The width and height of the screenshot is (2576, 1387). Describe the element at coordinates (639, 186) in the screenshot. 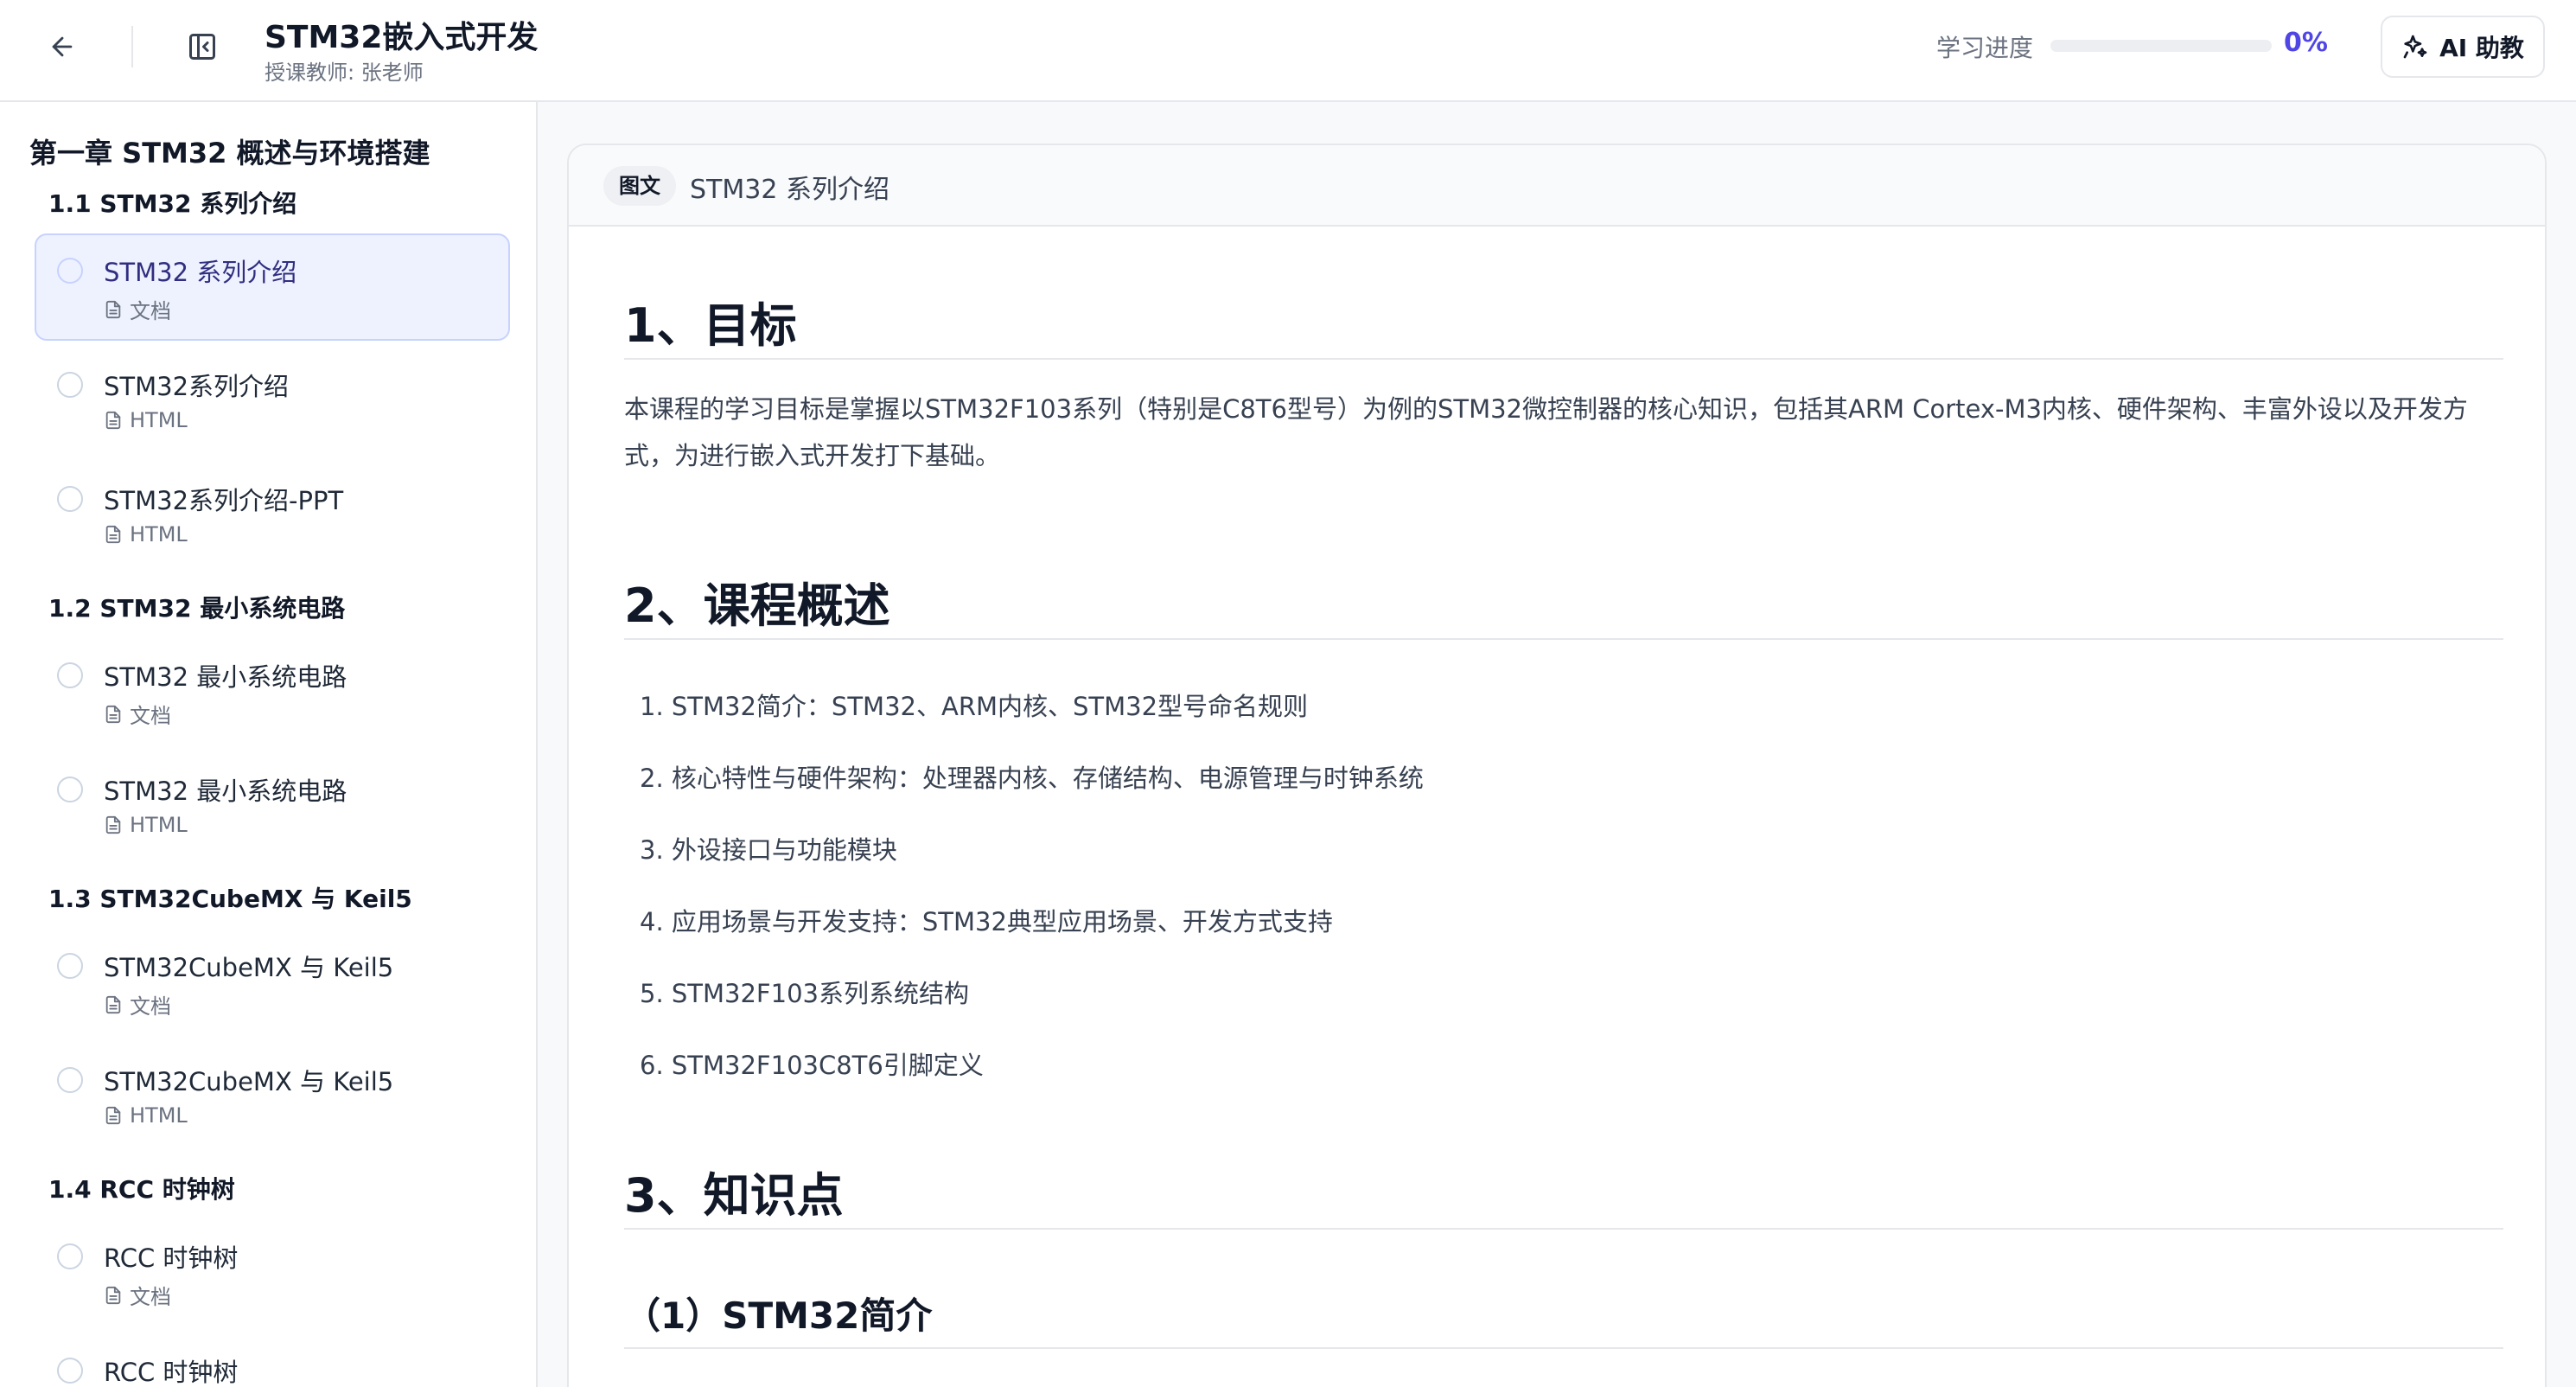

I see `content-type-badge: 图文` at that location.